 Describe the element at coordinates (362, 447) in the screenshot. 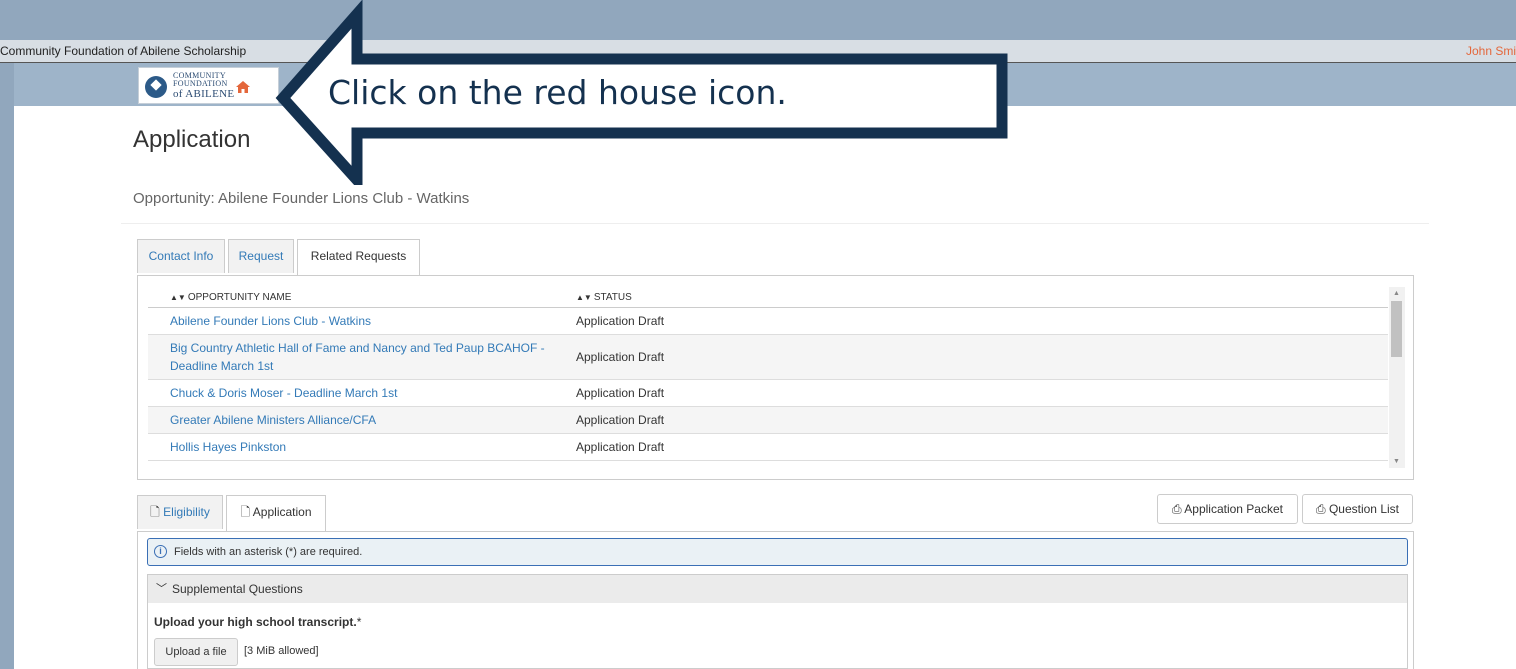

I see `opportunity-link: Hollis Hayes Pinkston` at that location.